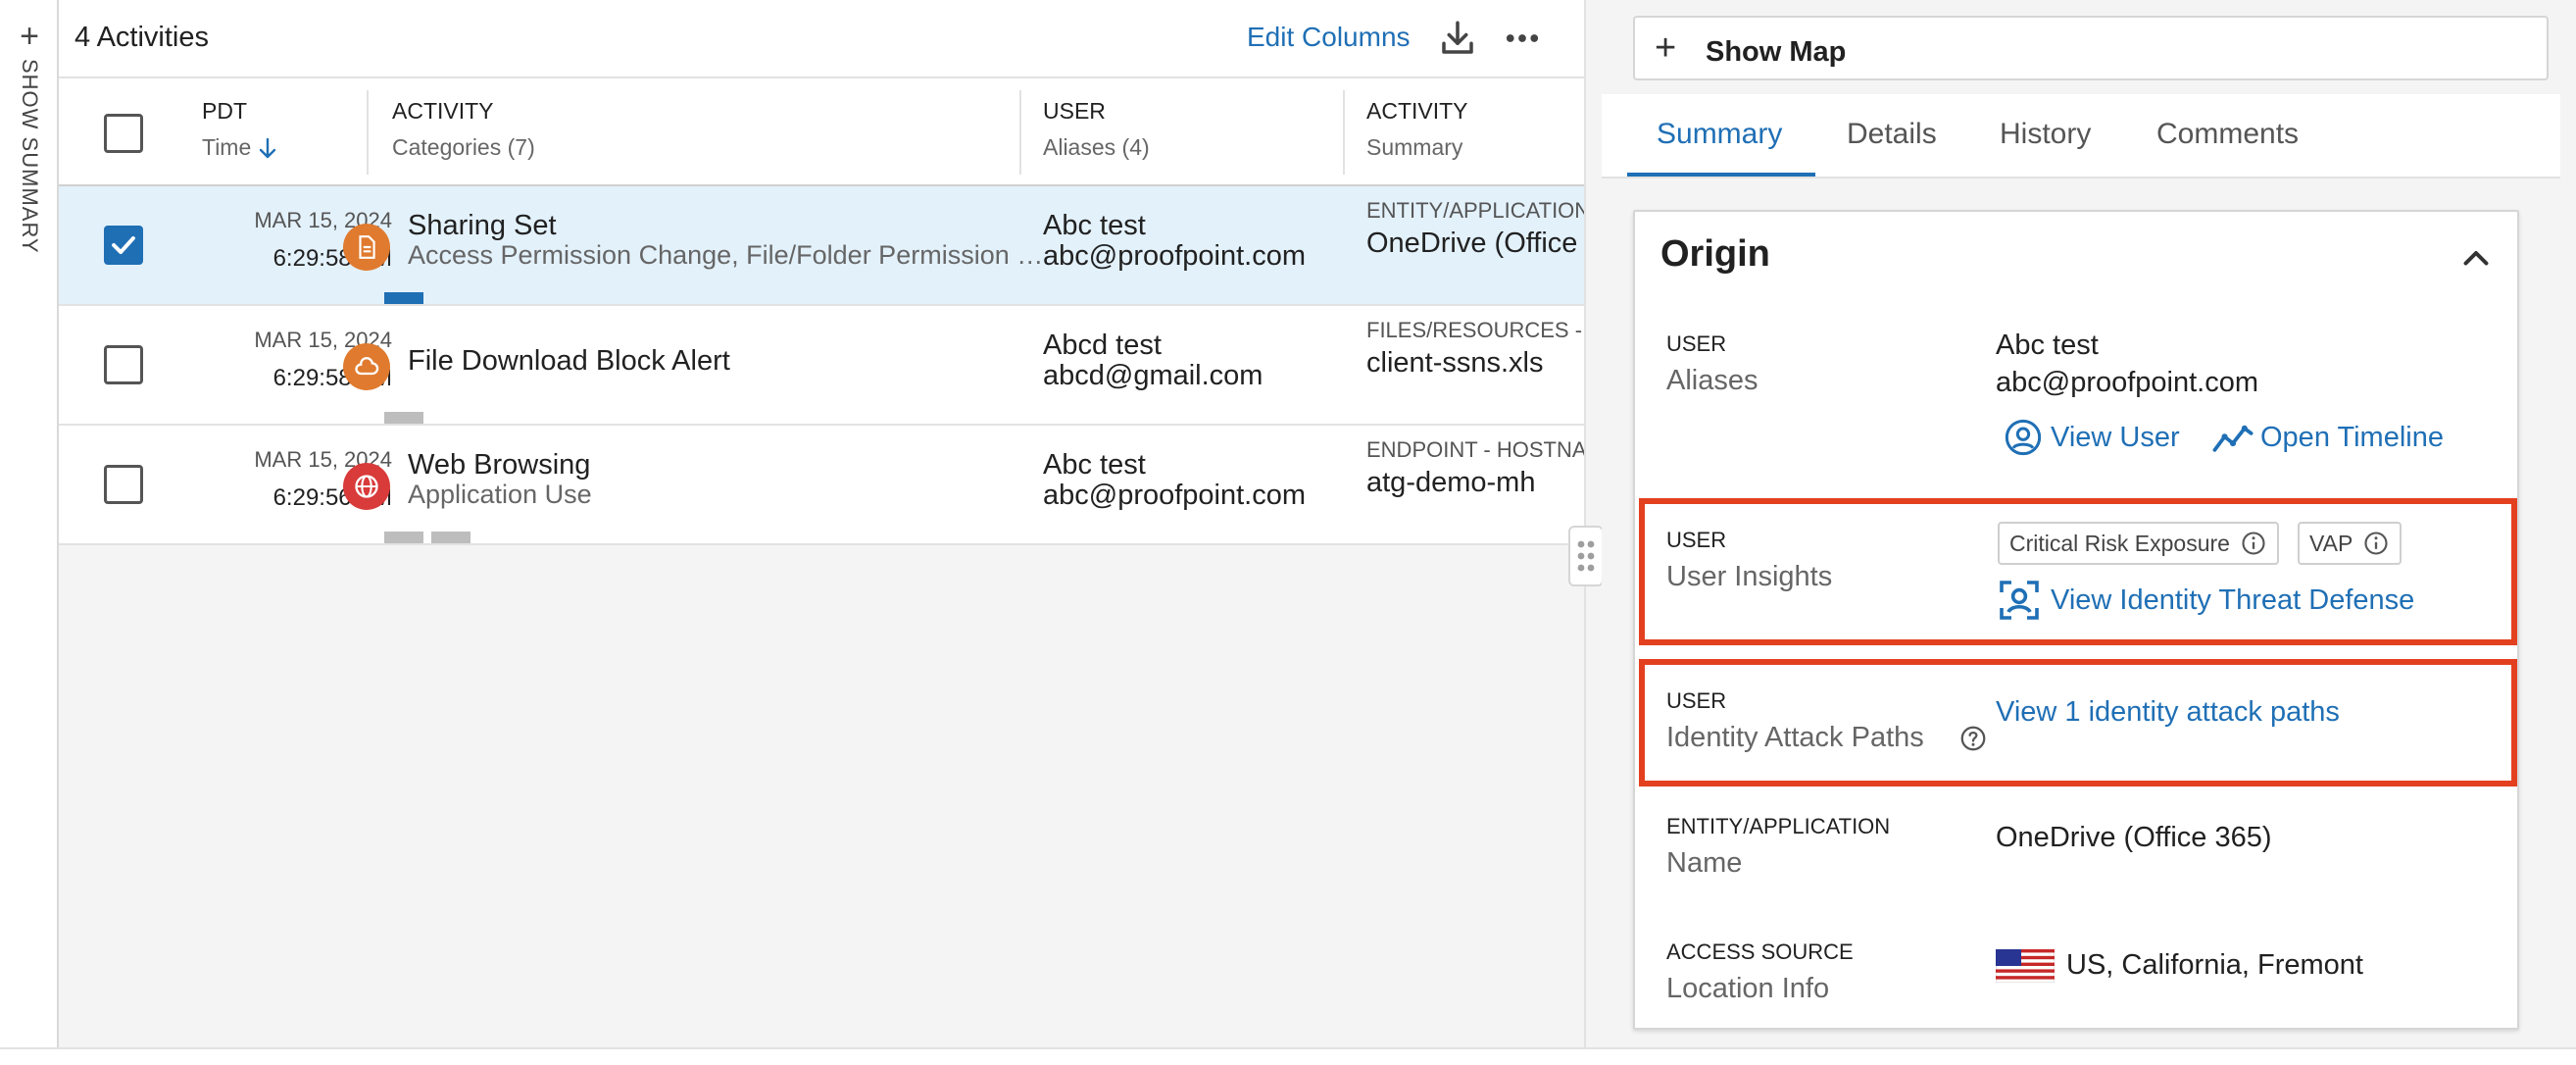 This screenshot has width=2576, height=1065. What do you see at coordinates (1748, 988) in the screenshot?
I see `field-sublabel: Location Info` at bounding box center [1748, 988].